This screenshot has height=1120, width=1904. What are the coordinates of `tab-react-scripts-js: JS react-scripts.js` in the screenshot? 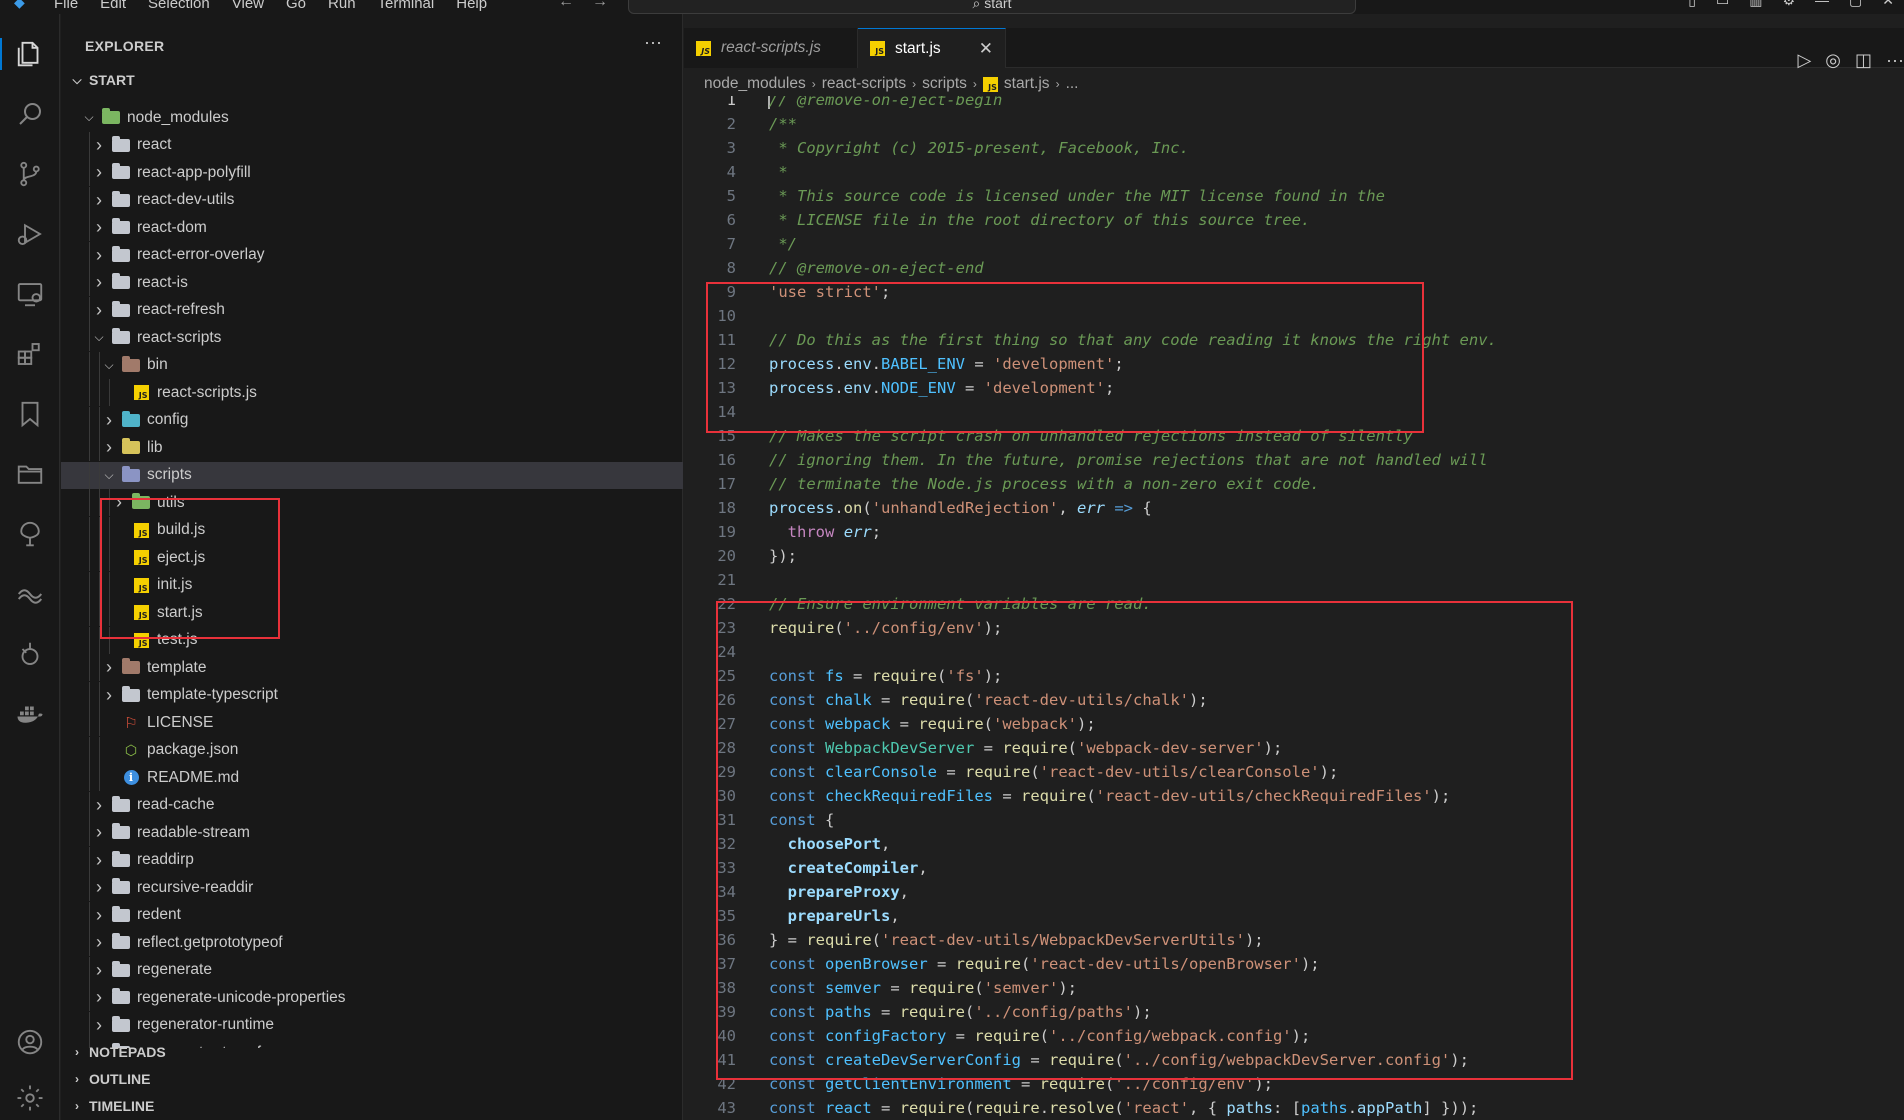 It's located at (771, 48).